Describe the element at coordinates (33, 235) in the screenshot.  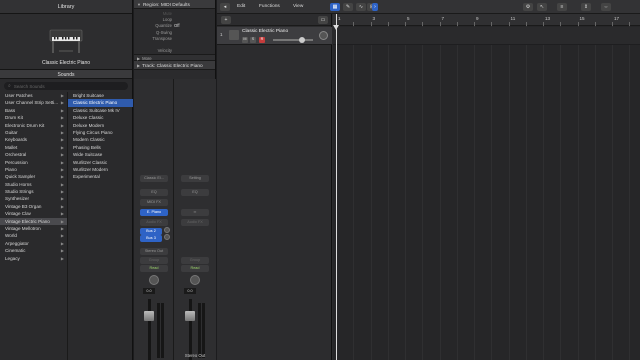
I see `category-item: World ▶` at that location.